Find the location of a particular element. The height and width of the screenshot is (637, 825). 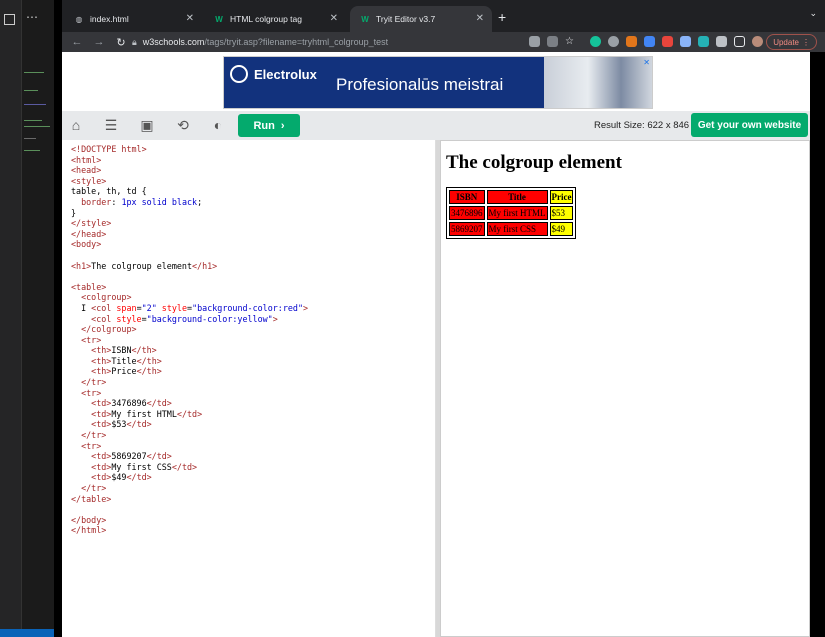

tab-label: HTML colgroup tag is located at coordinates (266, 19).